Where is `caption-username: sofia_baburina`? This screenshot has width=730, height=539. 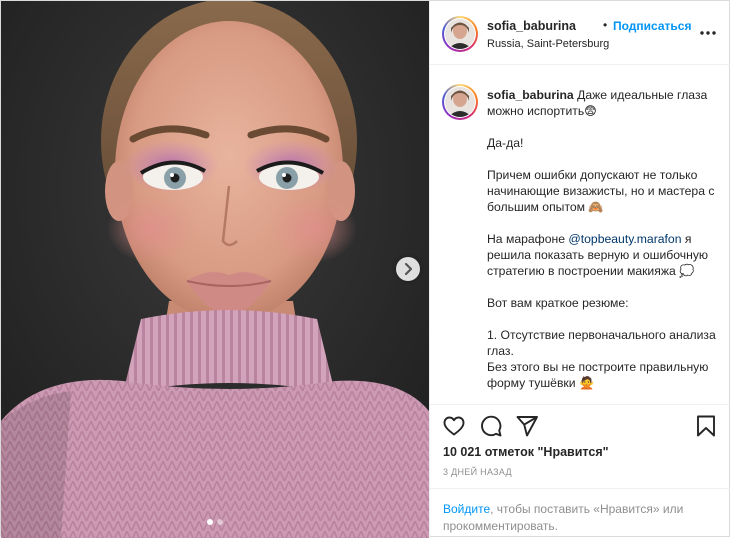 caption-username: sofia_baburina is located at coordinates (530, 95).